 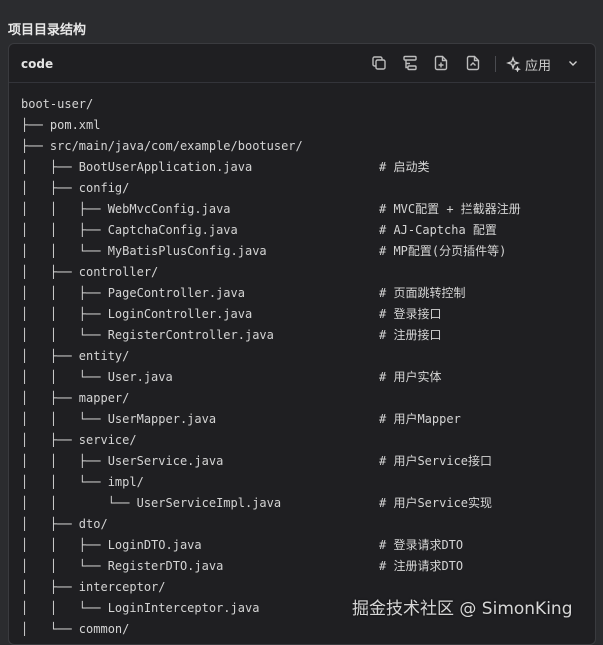 I want to click on code-comment: # 登录接口, so click(x=410, y=314).